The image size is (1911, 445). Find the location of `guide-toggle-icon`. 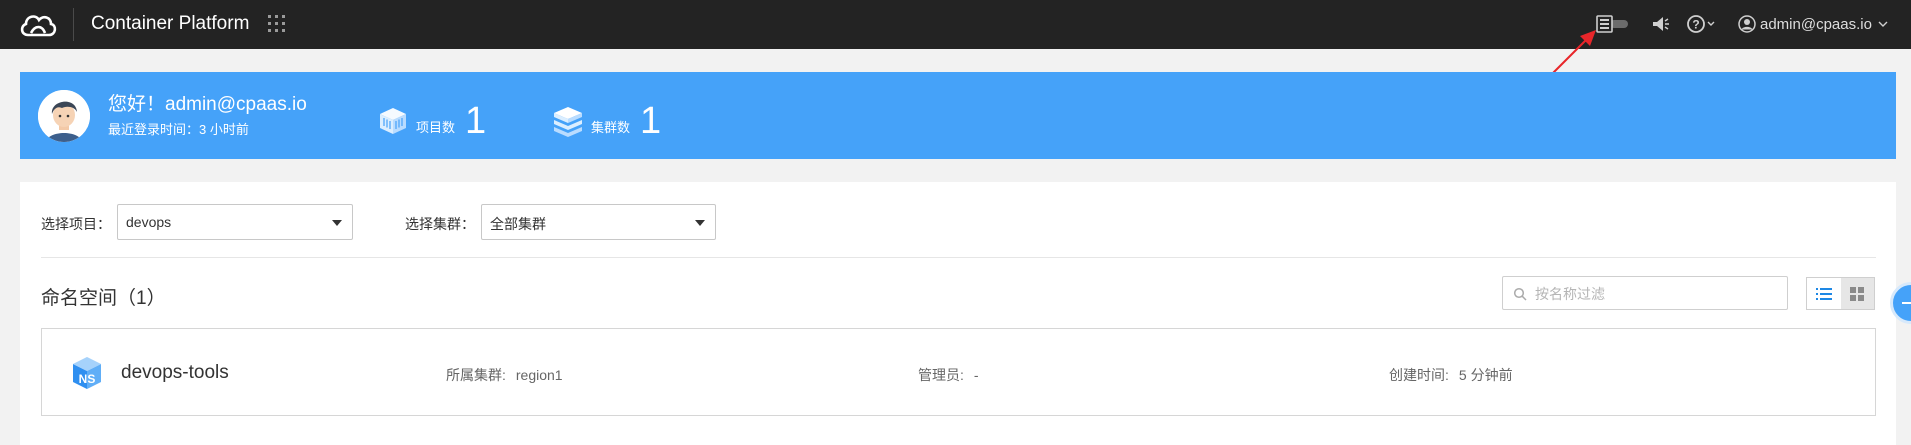

guide-toggle-icon is located at coordinates (1613, 24).